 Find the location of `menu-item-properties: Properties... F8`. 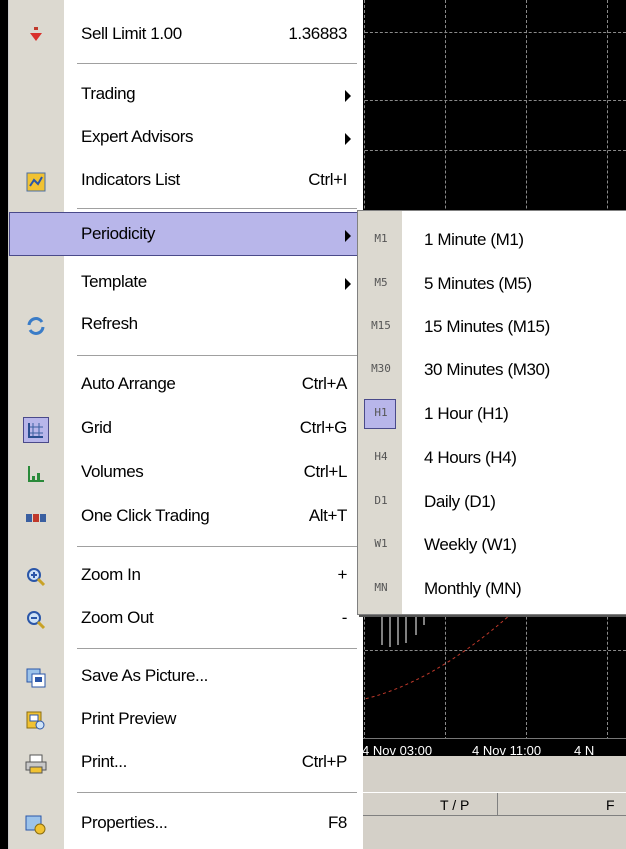

menu-item-properties: Properties... F8 is located at coordinates (186, 825).